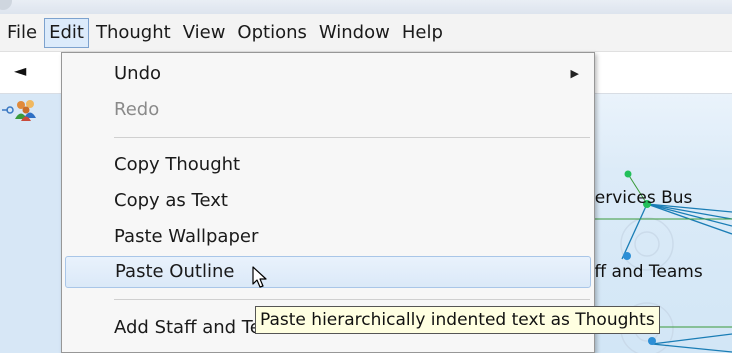 This screenshot has width=732, height=353. Describe the element at coordinates (328, 110) in the screenshot. I see `menu-item-redo: Redo` at that location.